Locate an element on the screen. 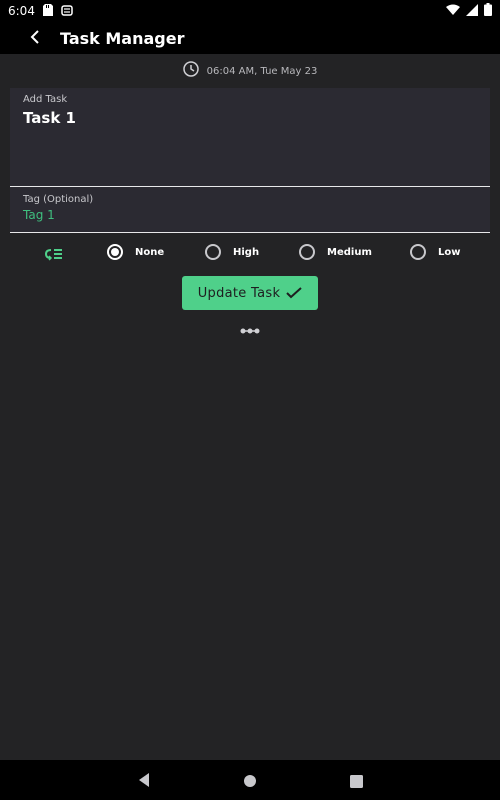  page-title: Task Manager is located at coordinates (122, 38).